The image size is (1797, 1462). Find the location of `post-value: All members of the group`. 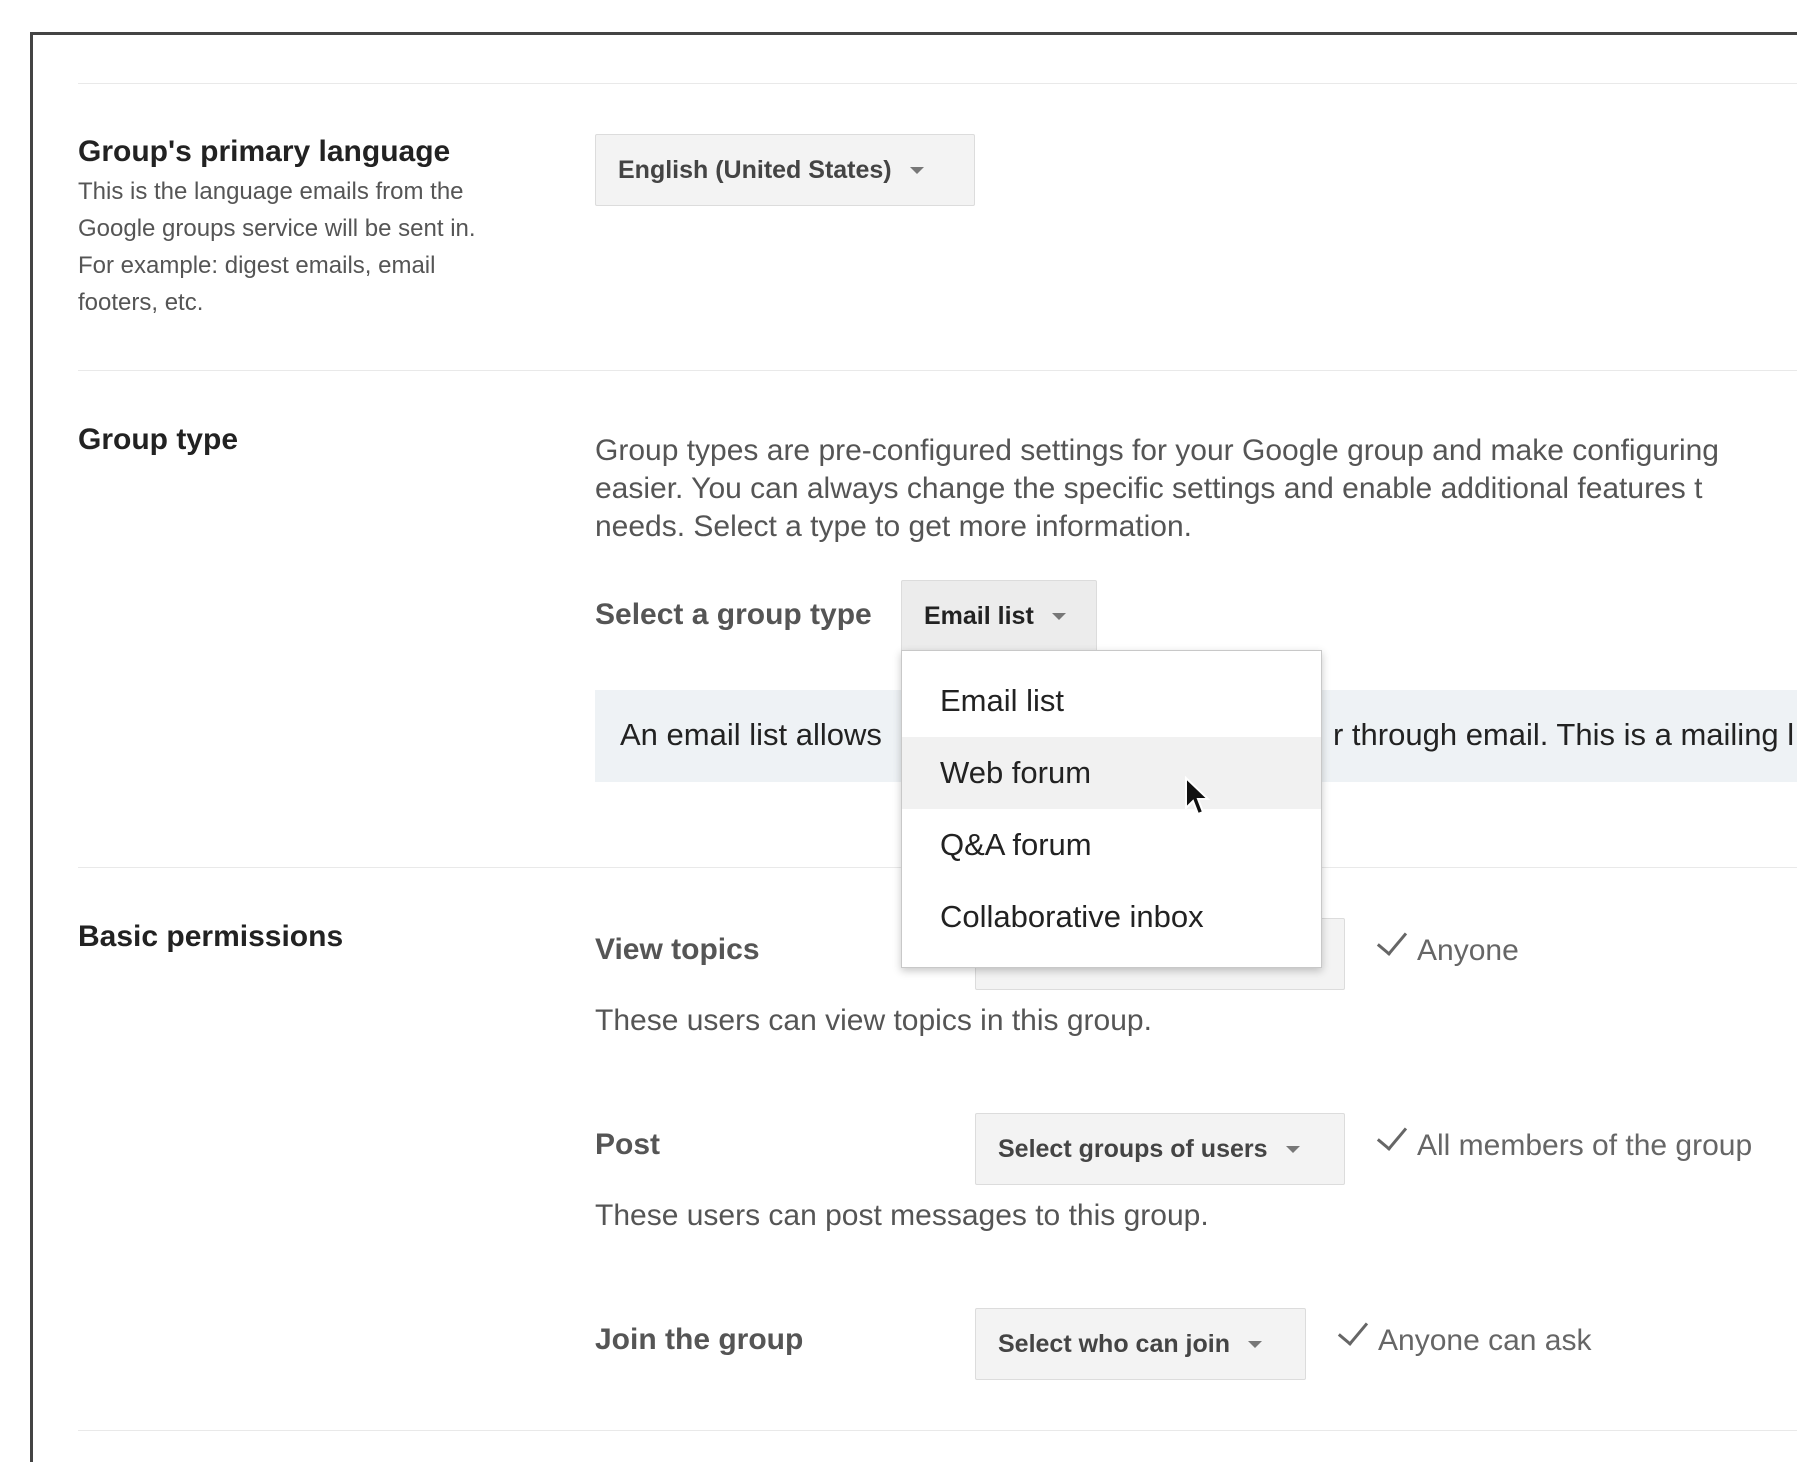

post-value: All members of the group is located at coordinates (1585, 1145).